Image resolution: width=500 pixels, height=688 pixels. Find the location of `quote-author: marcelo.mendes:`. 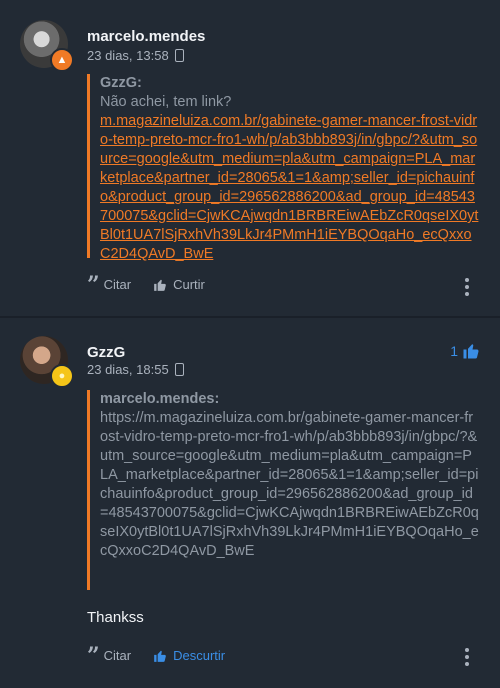

quote-author: marcelo.mendes: is located at coordinates (289, 399).